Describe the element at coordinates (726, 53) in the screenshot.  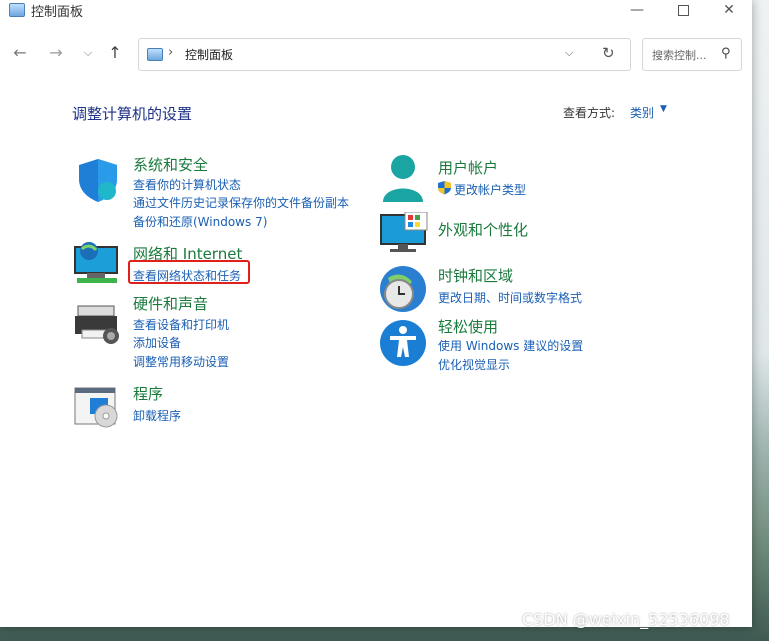
I see `search-icon: ⚲` at that location.